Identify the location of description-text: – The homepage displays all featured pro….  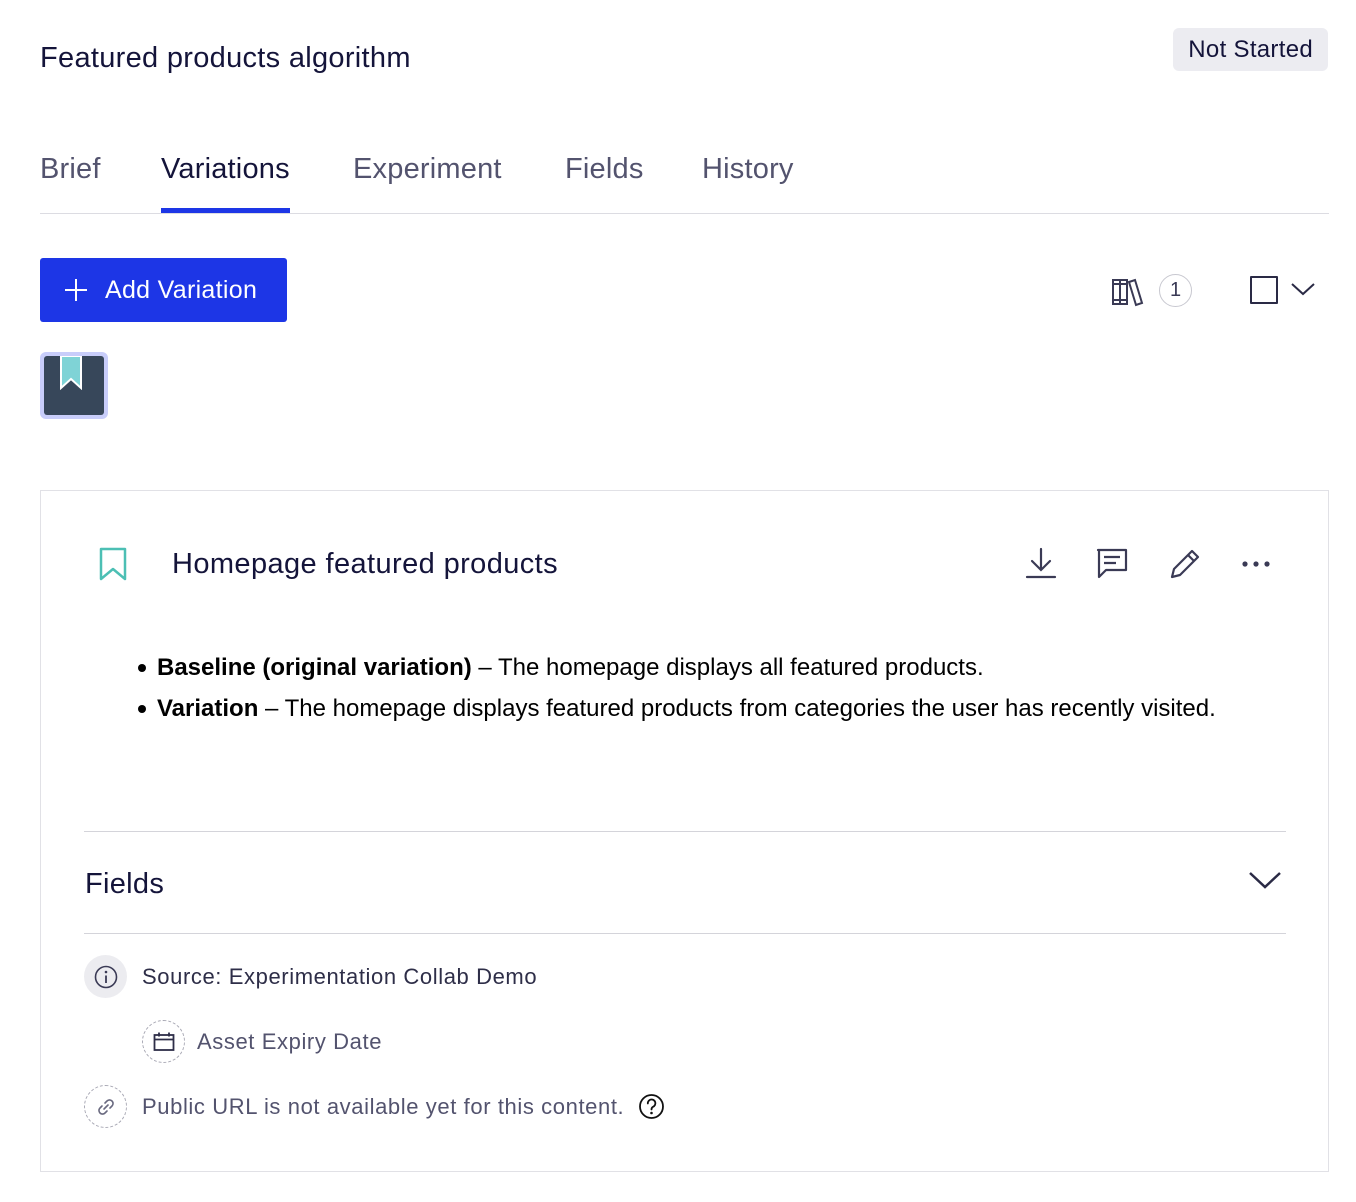
(727, 667).